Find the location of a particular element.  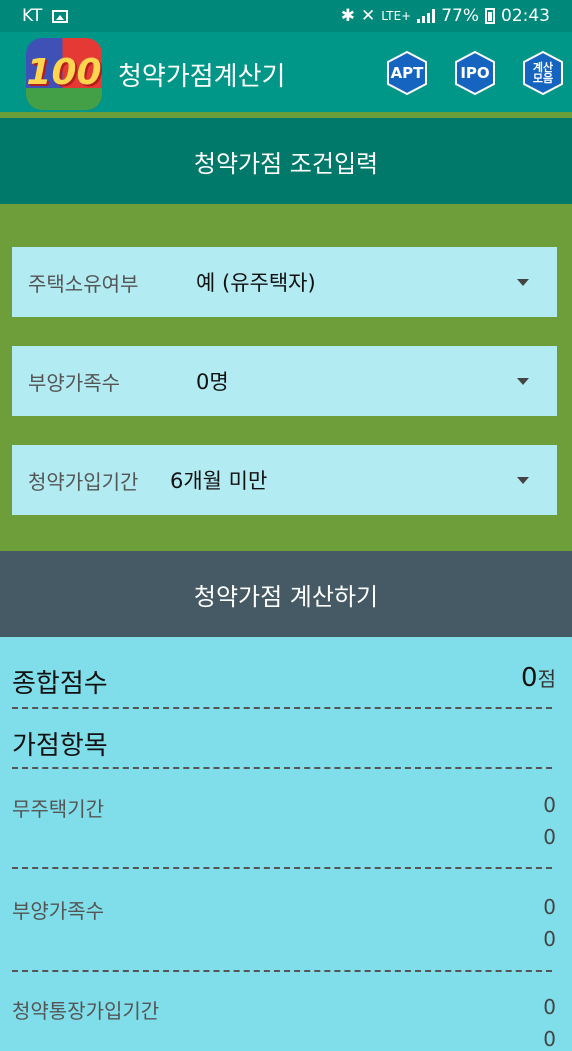

total-score-unit: 점 is located at coordinates (546, 679).